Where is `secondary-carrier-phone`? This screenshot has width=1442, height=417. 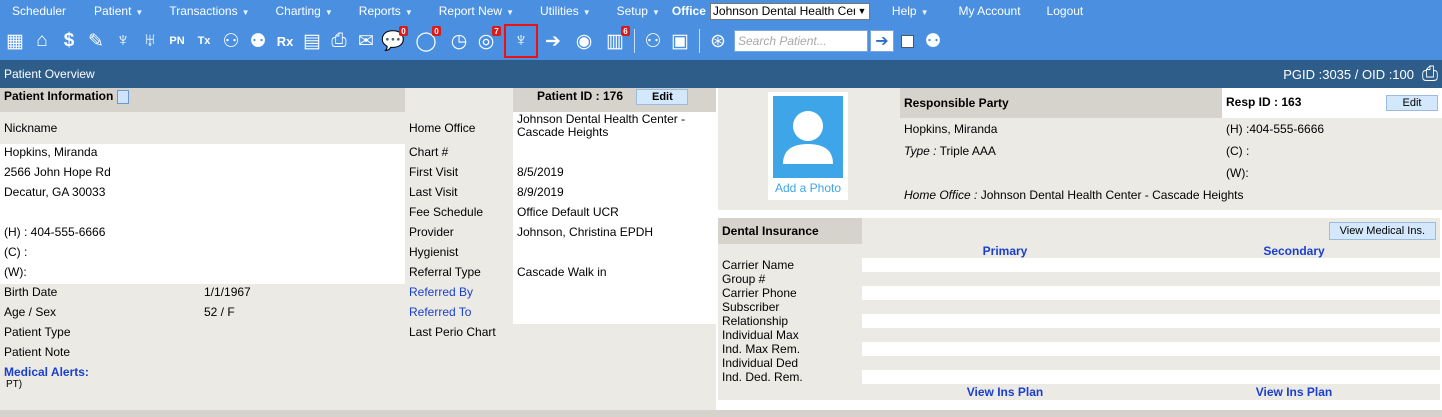 secondary-carrier-phone is located at coordinates (1294, 293).